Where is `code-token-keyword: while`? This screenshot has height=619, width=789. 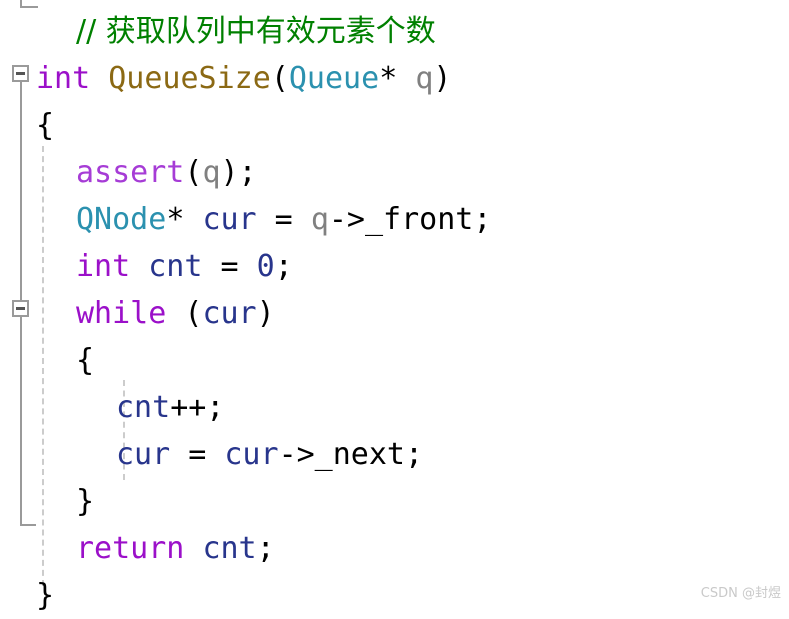
code-token-keyword: while is located at coordinates (121, 313).